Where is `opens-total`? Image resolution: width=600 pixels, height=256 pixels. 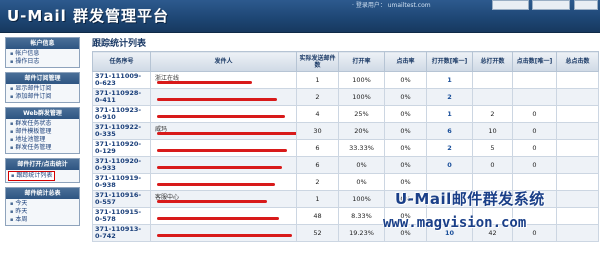
opens-total is located at coordinates (492, 80).